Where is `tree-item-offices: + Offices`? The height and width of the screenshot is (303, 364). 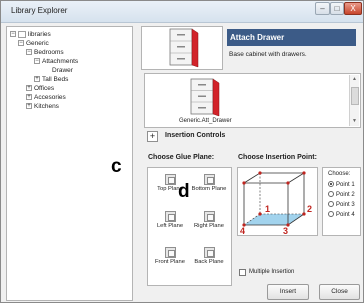 tree-item-offices: + Offices is located at coordinates (40, 88).